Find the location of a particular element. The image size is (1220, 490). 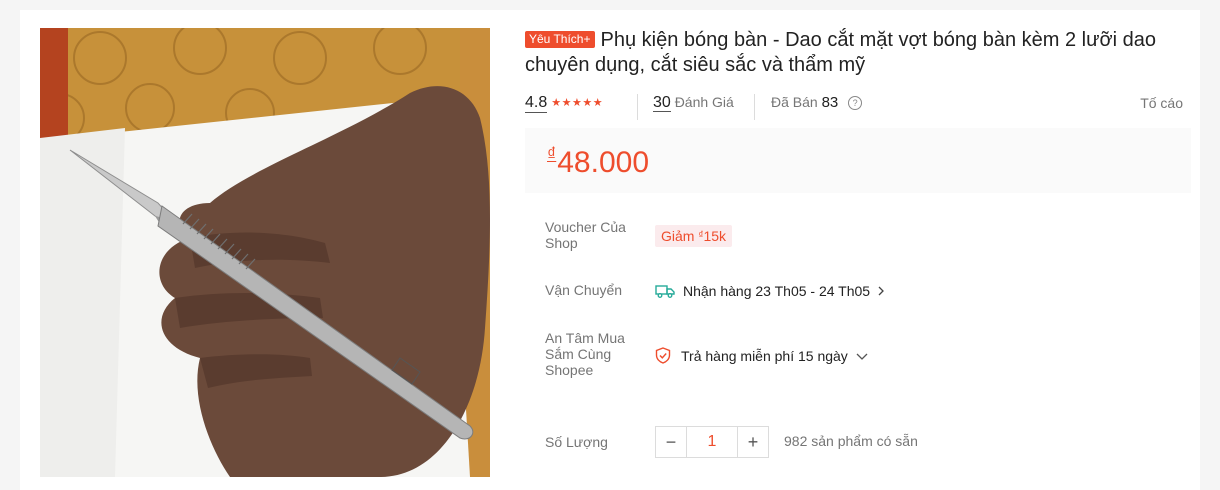

report-link: Tố cáo is located at coordinates (1161, 103).